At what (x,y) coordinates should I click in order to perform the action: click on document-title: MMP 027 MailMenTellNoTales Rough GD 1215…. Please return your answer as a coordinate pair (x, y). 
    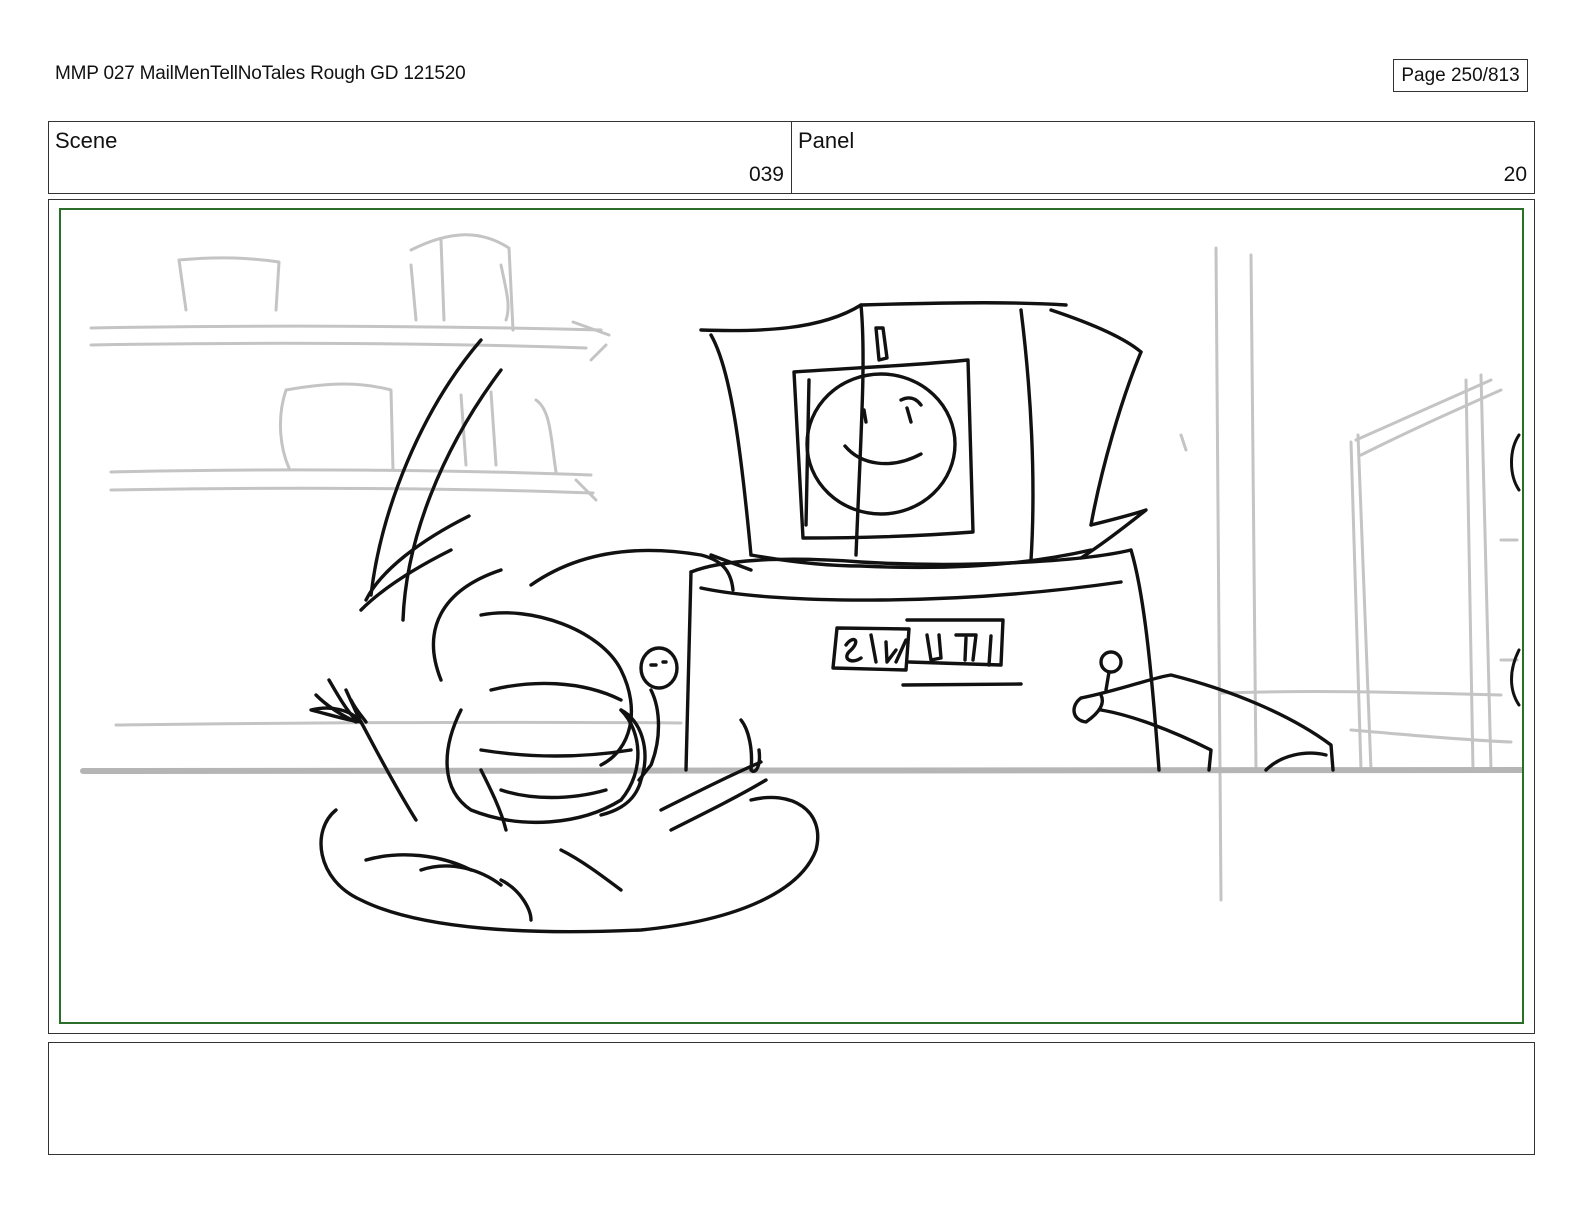
    Looking at the image, I should click on (260, 73).